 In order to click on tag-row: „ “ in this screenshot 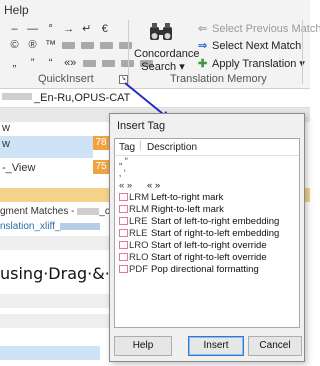, I will do `click(207, 162)`.